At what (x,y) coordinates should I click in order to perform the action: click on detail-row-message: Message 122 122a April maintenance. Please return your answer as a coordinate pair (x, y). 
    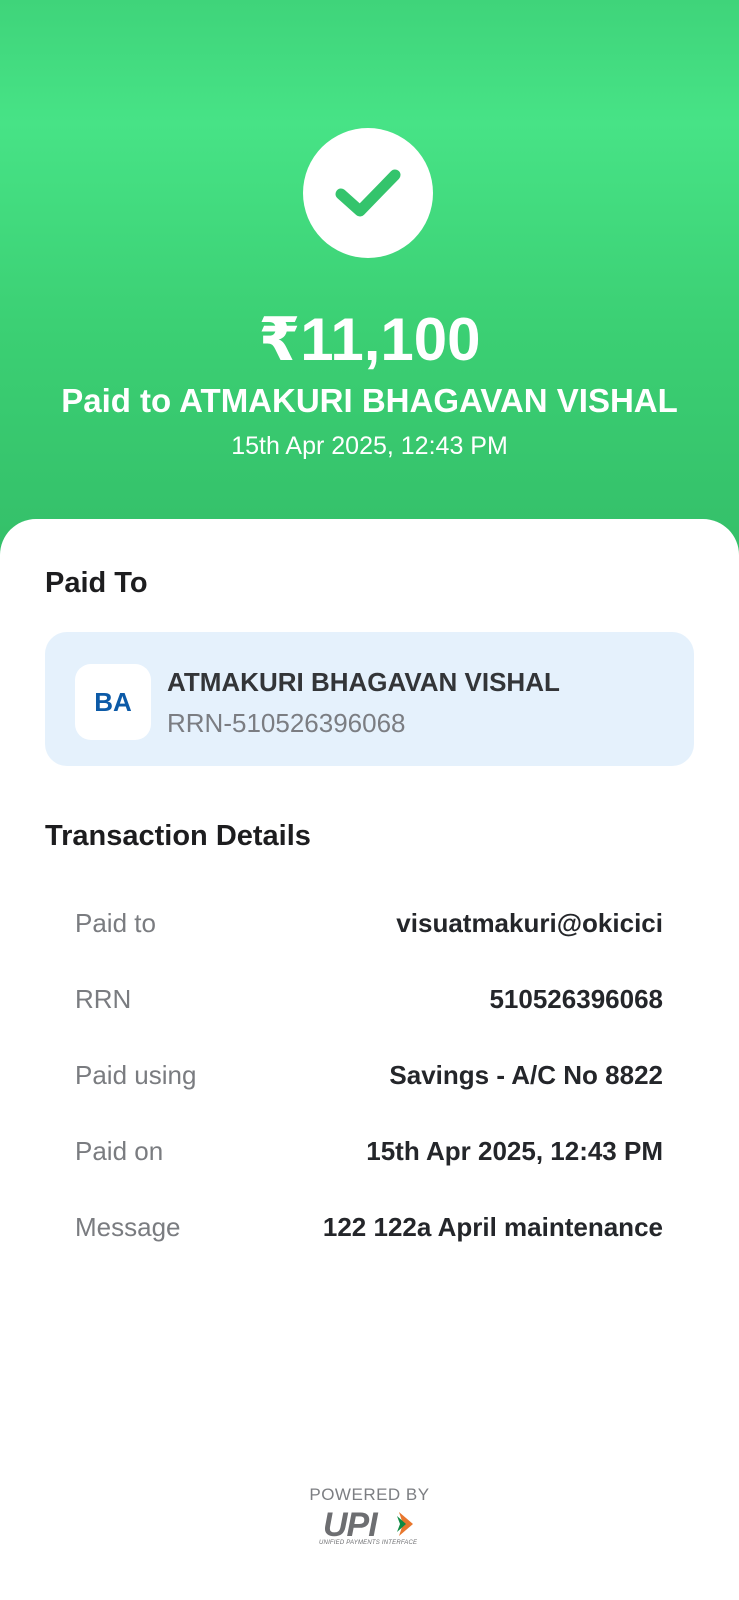
    Looking at the image, I should click on (369, 1230).